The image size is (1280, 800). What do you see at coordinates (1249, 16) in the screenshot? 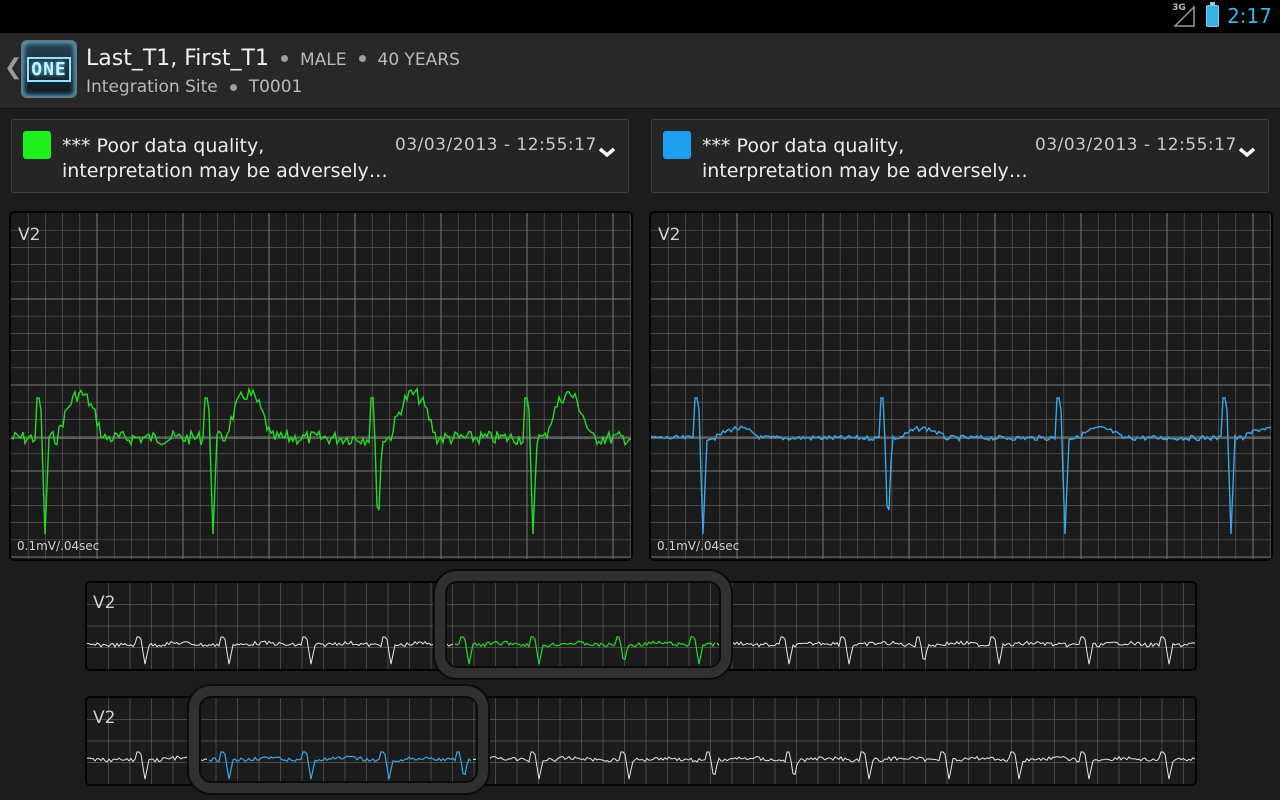
I see `clock: 2:17` at bounding box center [1249, 16].